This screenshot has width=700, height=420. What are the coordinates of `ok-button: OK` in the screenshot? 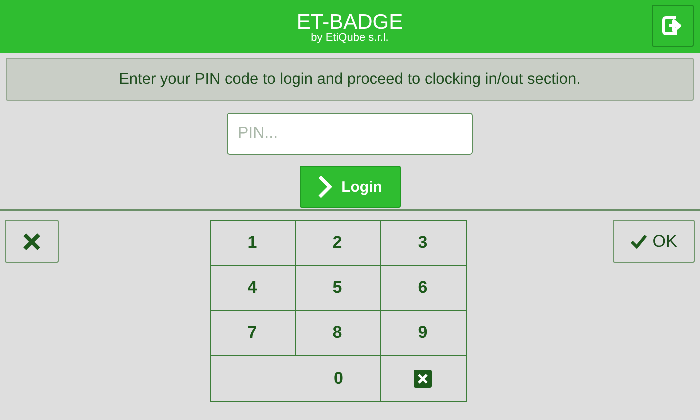 It's located at (654, 241).